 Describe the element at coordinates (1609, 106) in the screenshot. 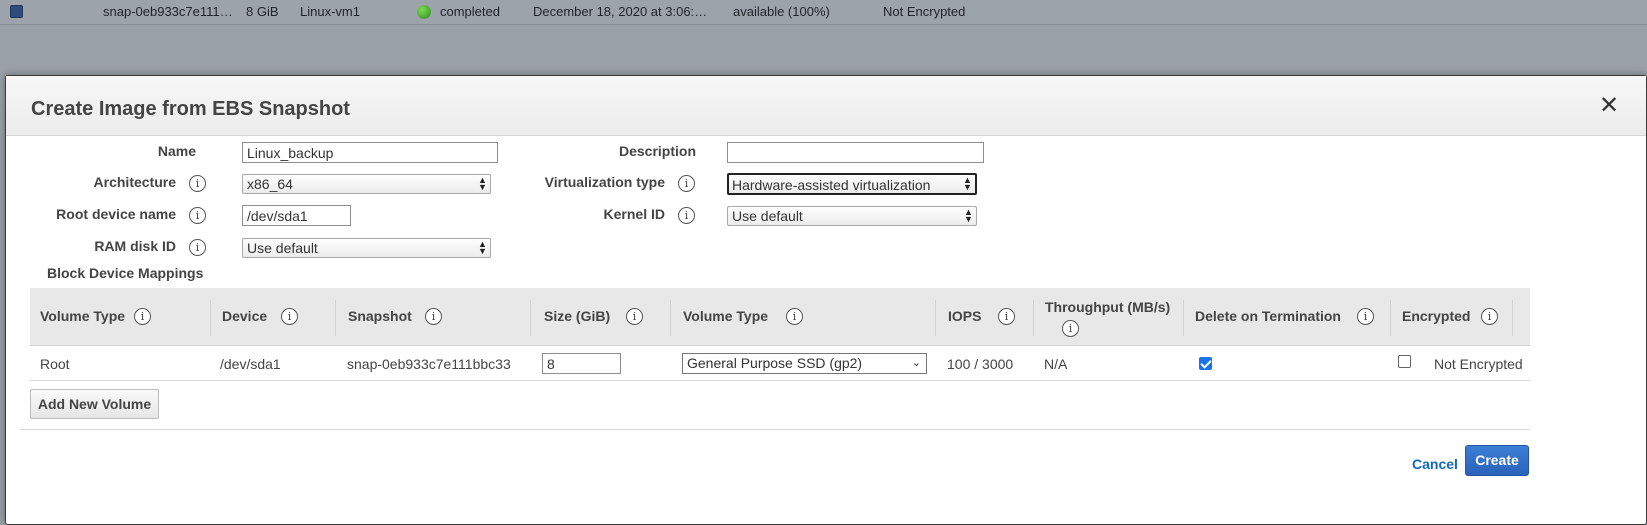

I see `close-icon: ✕` at that location.